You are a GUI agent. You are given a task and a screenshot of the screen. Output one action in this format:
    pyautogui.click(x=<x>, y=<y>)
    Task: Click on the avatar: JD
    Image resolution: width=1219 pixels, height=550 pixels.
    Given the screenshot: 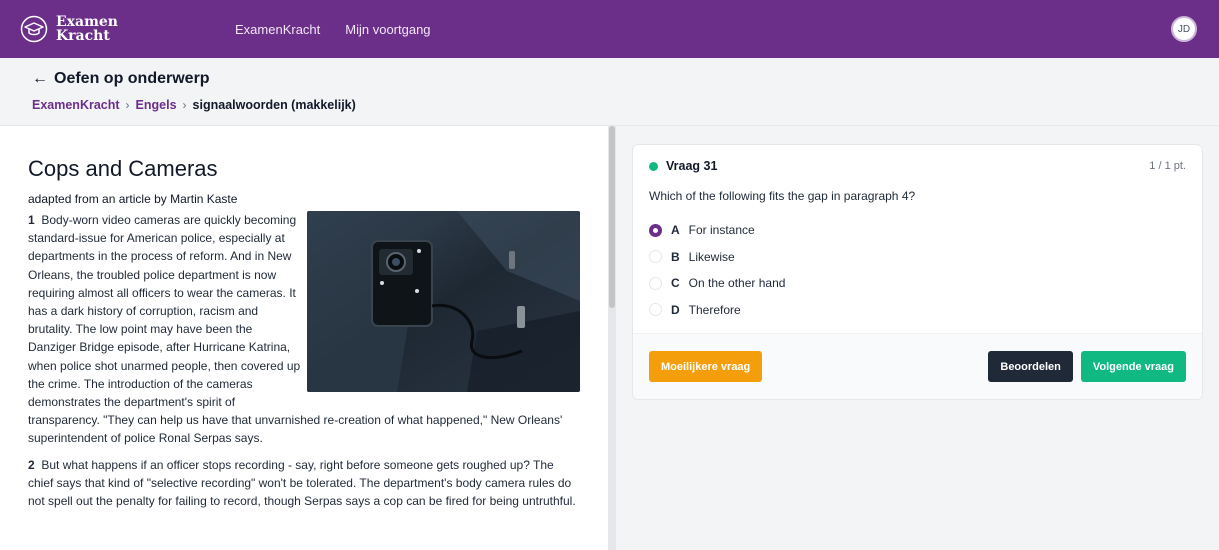 What is the action you would take?
    pyautogui.click(x=1184, y=29)
    